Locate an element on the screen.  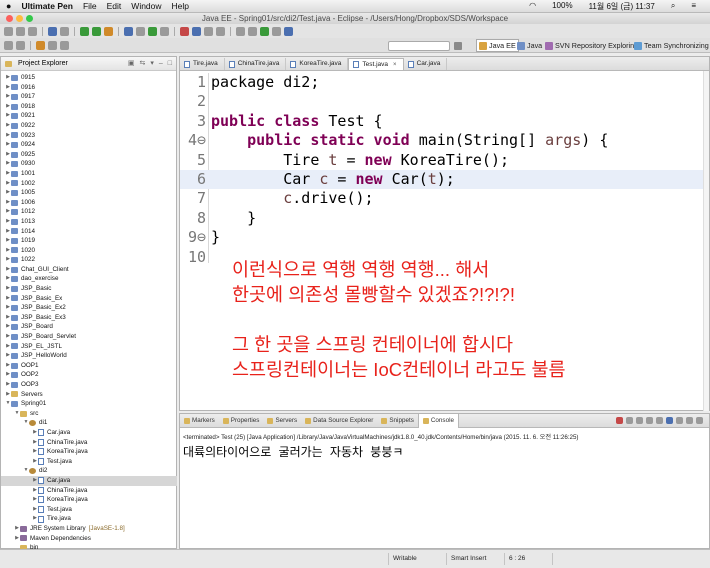
search-toolbar-icon is located at coordinates (208, 31).